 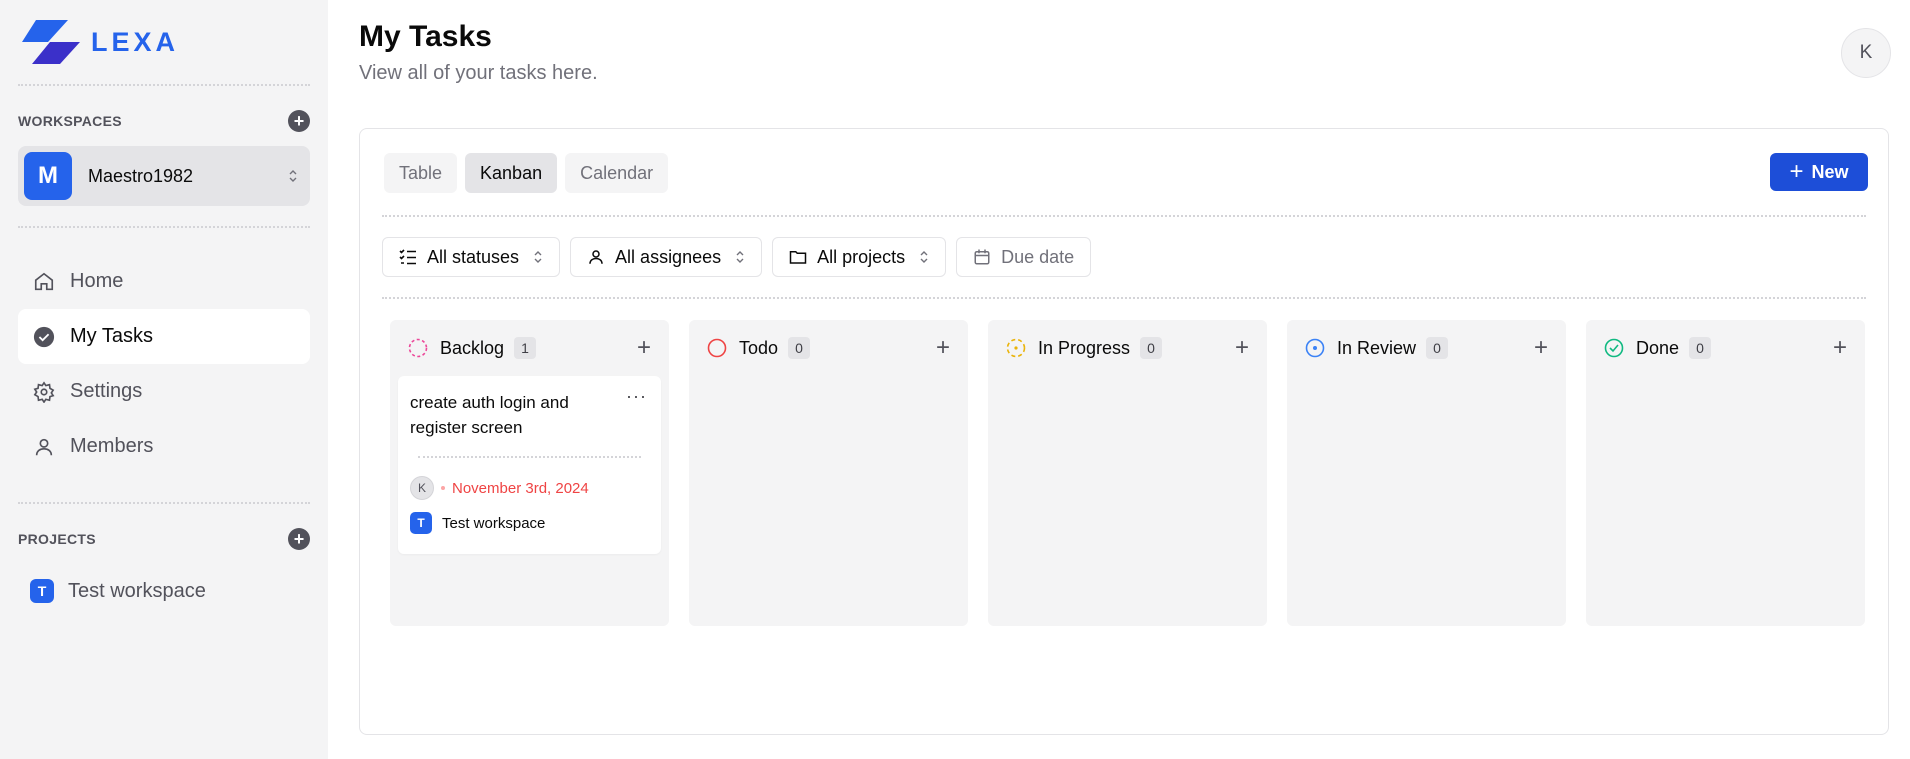 What do you see at coordinates (472, 347) in the screenshot?
I see `column-title: Backlog` at bounding box center [472, 347].